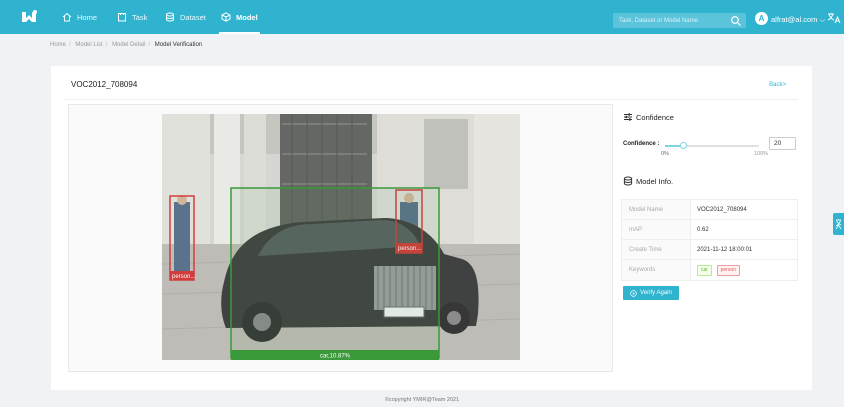 The image size is (844, 407). Describe the element at coordinates (335, 273) in the screenshot. I see `detection-box-car` at that location.